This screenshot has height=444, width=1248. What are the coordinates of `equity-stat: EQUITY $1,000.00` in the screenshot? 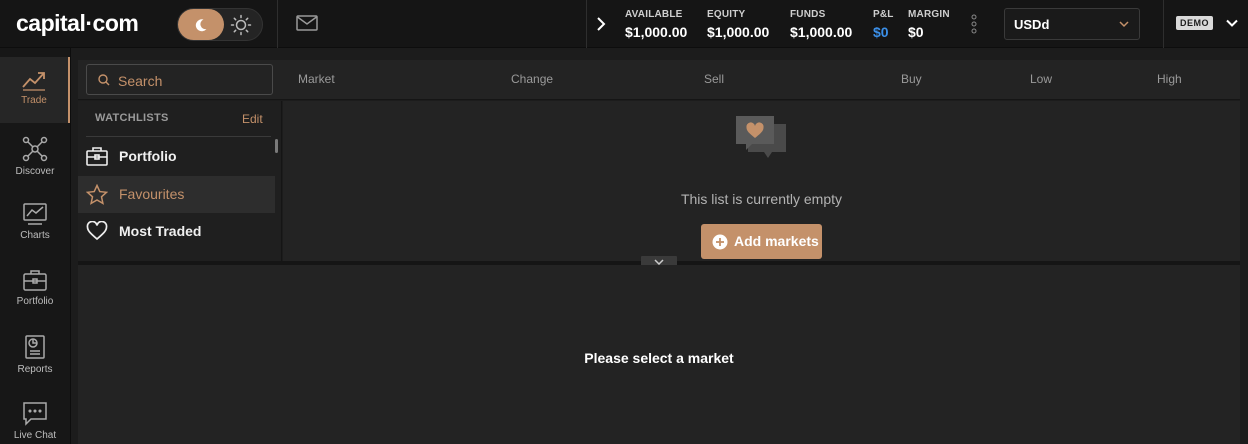 It's located at (738, 24).